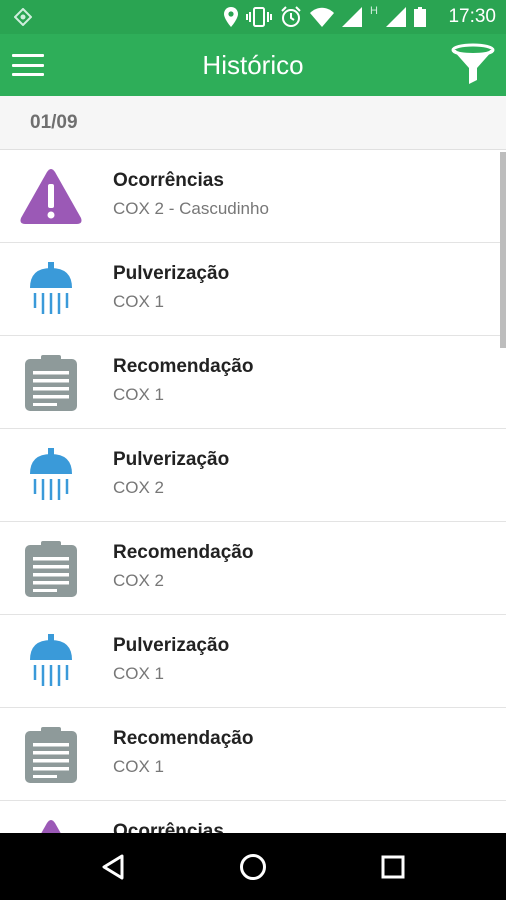 The image size is (506, 900). I want to click on status-bar: H 17:30, so click(253, 17).